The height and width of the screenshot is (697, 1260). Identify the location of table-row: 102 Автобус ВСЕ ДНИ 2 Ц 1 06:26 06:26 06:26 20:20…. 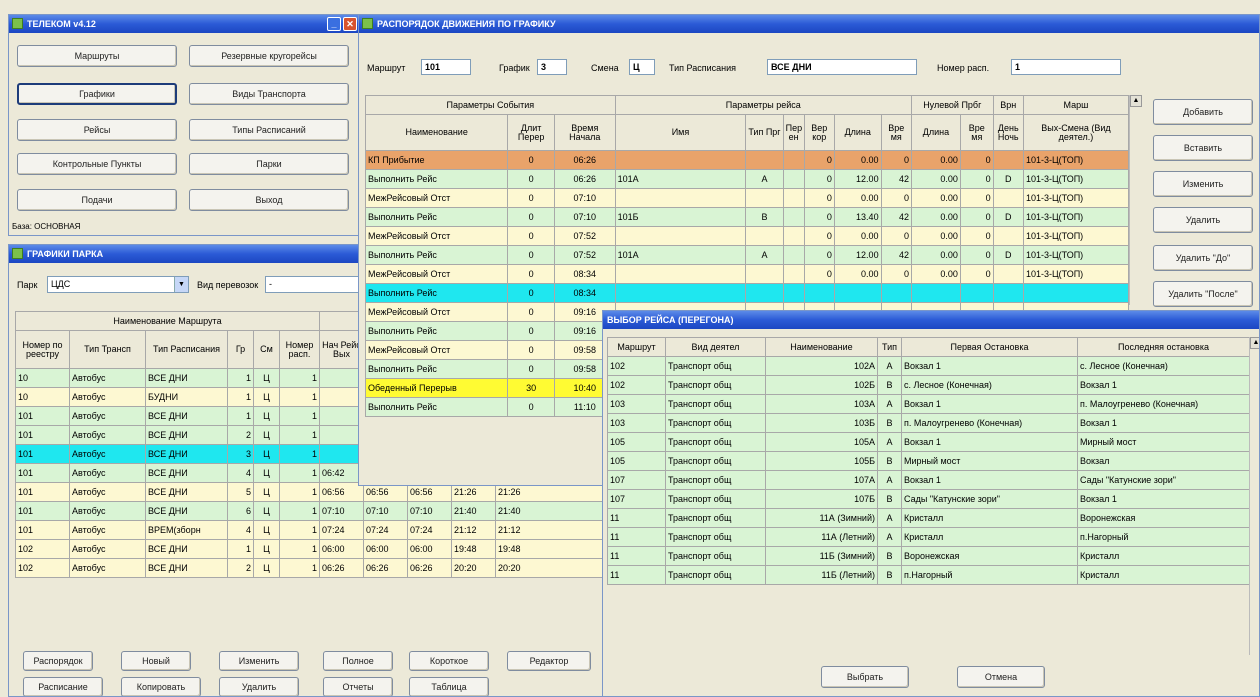
(310, 568).